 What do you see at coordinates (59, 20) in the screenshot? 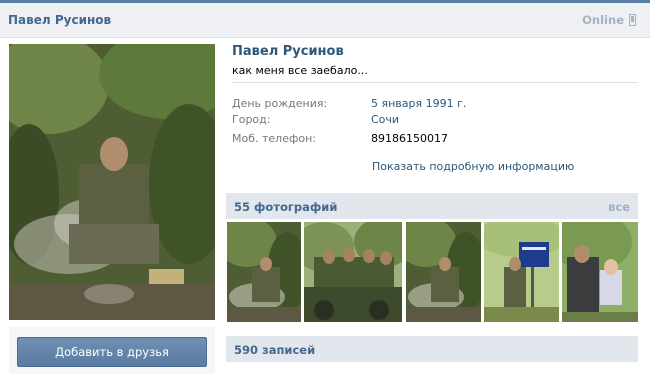
I see `header-name: Павел Русинов` at bounding box center [59, 20].